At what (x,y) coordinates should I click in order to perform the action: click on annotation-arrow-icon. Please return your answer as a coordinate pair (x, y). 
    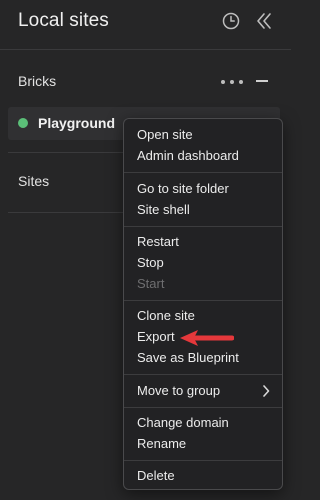
    Looking at the image, I should click on (207, 338).